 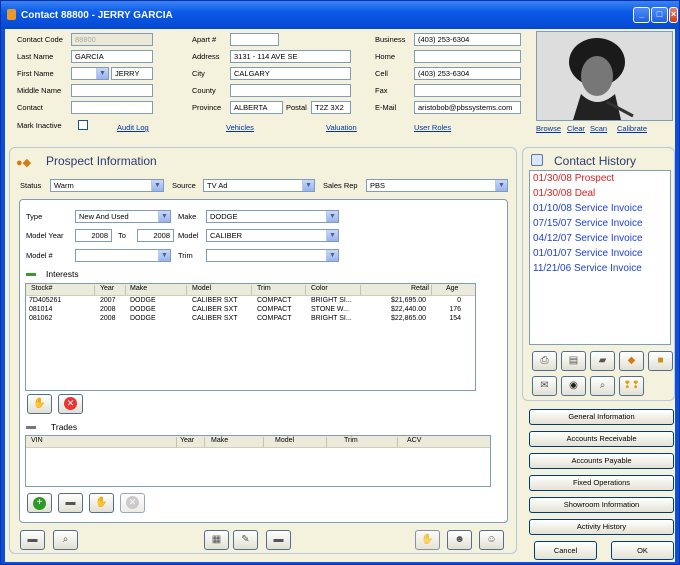 What do you see at coordinates (491, 540) in the screenshot?
I see `customer-button: ☺` at bounding box center [491, 540].